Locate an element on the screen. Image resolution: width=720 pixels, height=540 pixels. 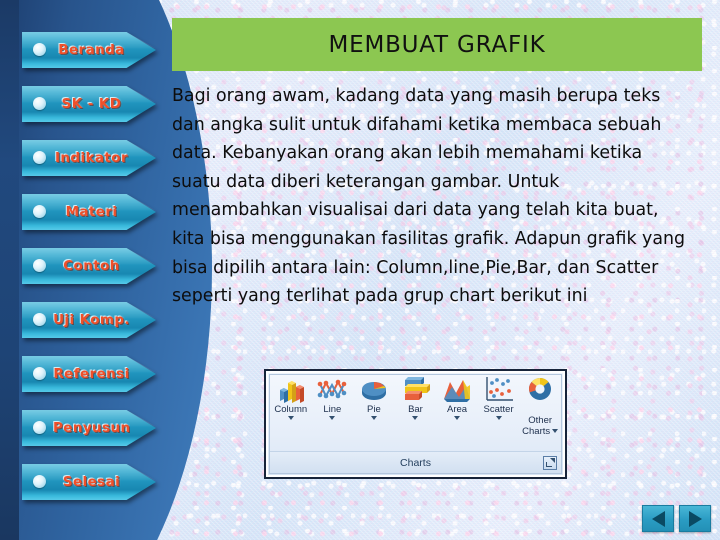
next-slide-button is located at coordinates (695, 518).